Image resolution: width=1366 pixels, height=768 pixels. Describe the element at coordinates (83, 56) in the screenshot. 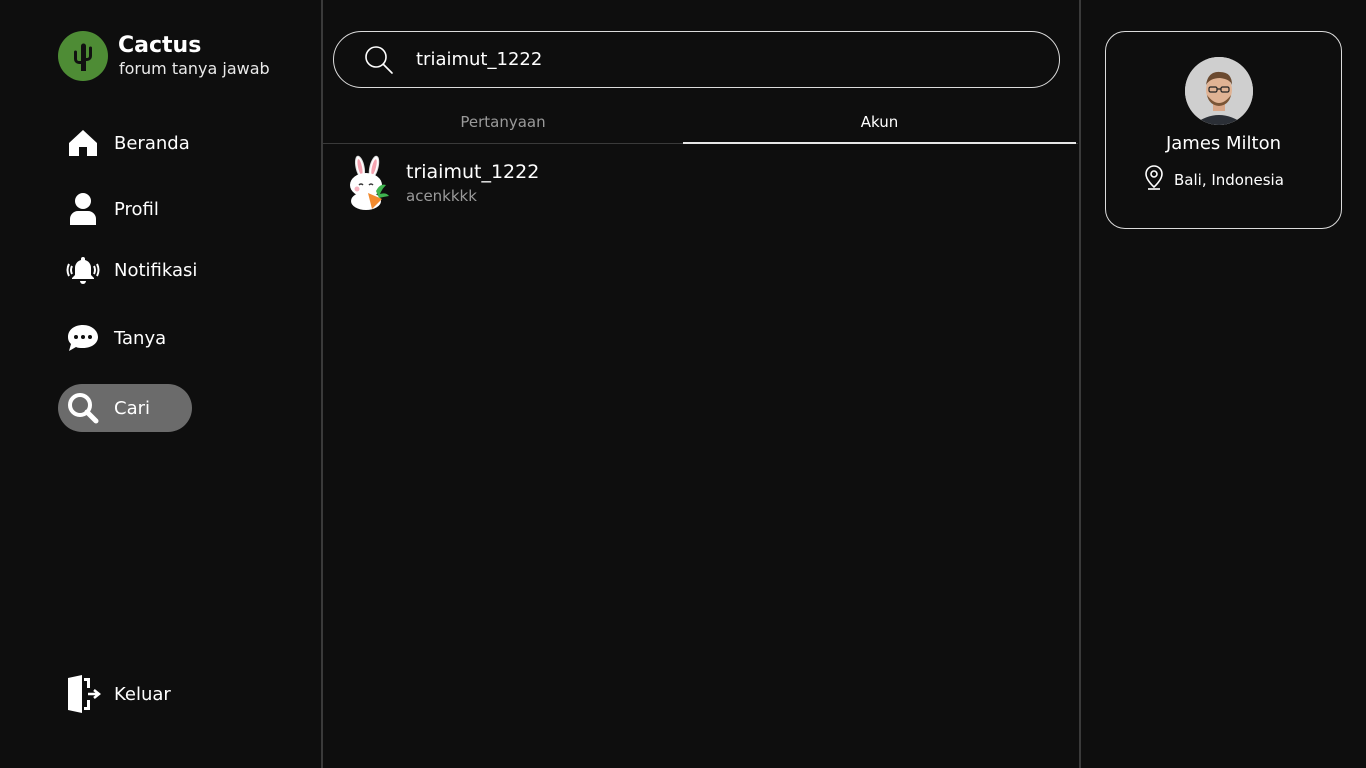

I see `cactus-icon` at that location.